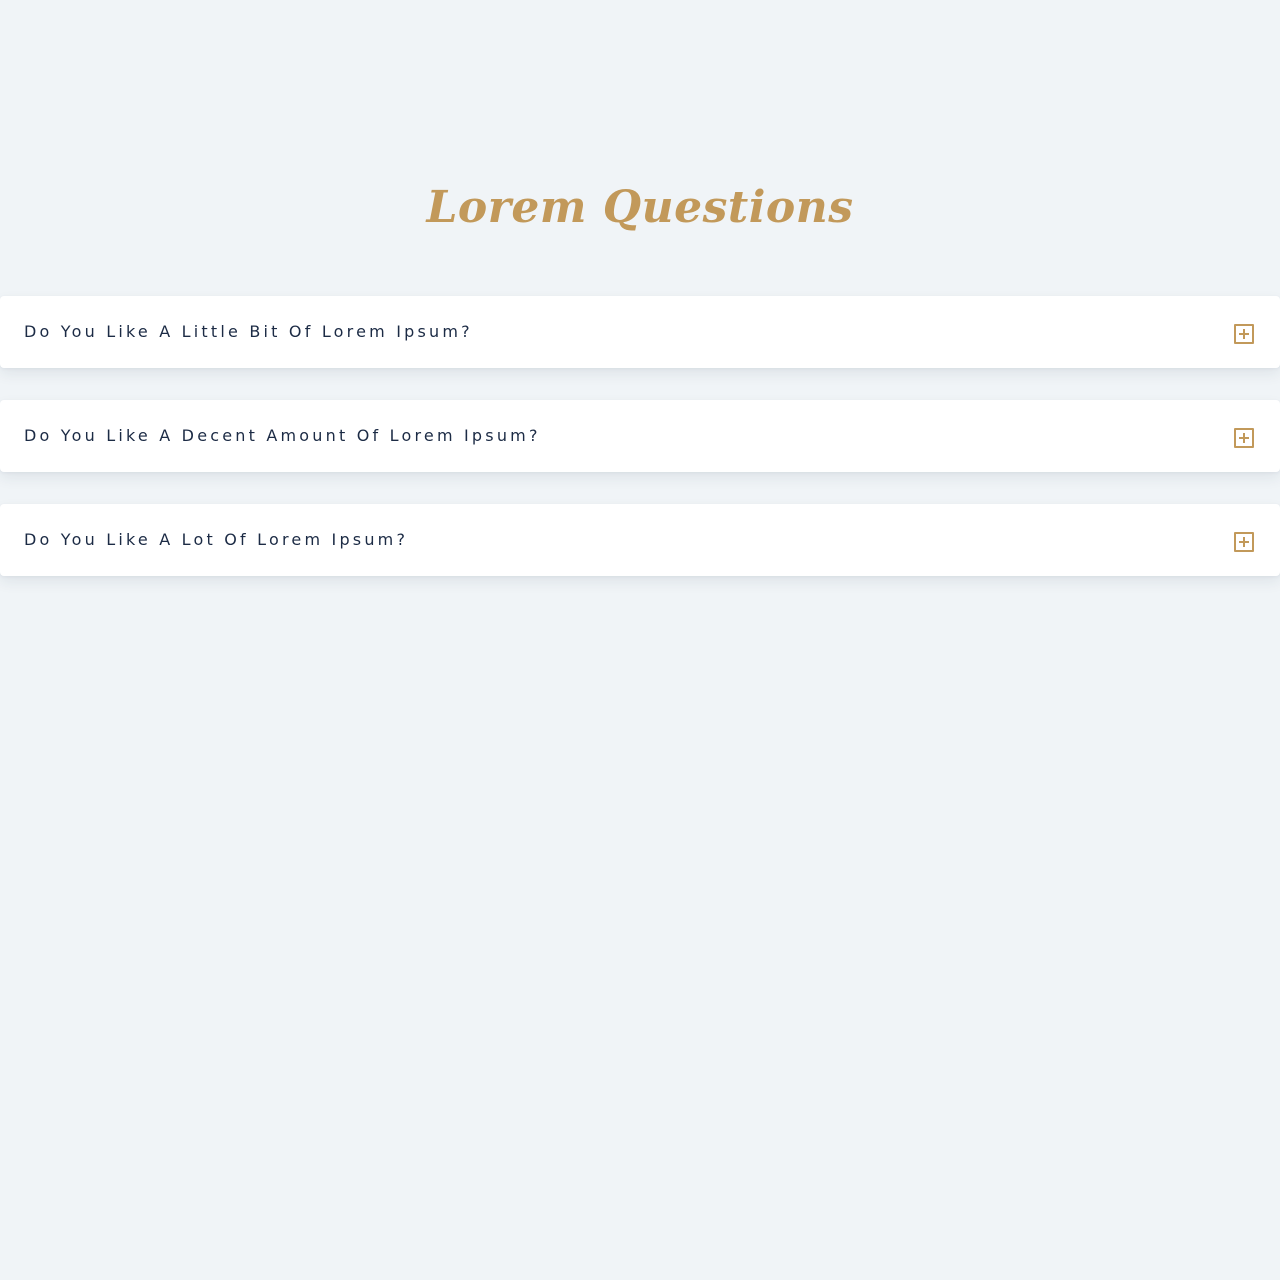 The height and width of the screenshot is (1280, 1280). What do you see at coordinates (640, 207) in the screenshot?
I see `page-title: Lorem Questions` at bounding box center [640, 207].